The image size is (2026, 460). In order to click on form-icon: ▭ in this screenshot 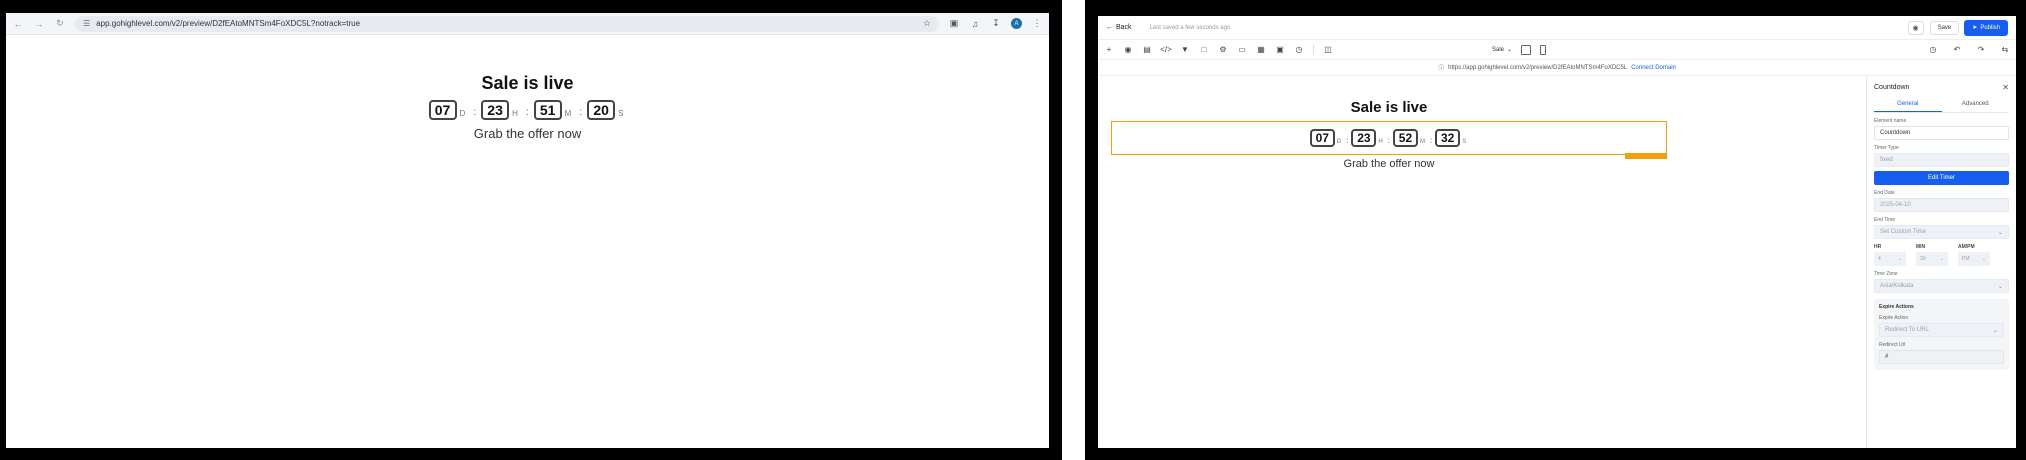, I will do `click(1242, 50)`.